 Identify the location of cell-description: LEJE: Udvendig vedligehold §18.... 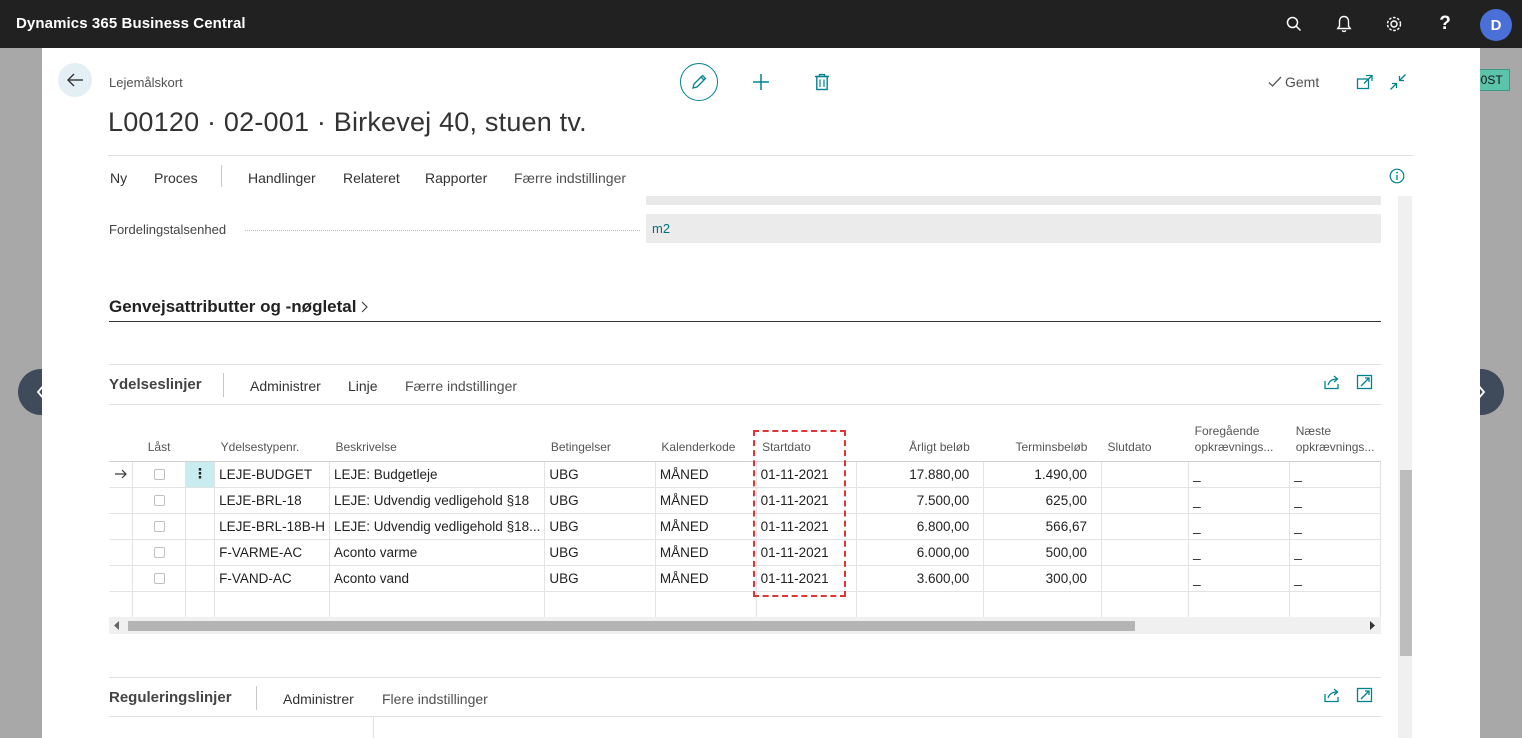
(437, 526).